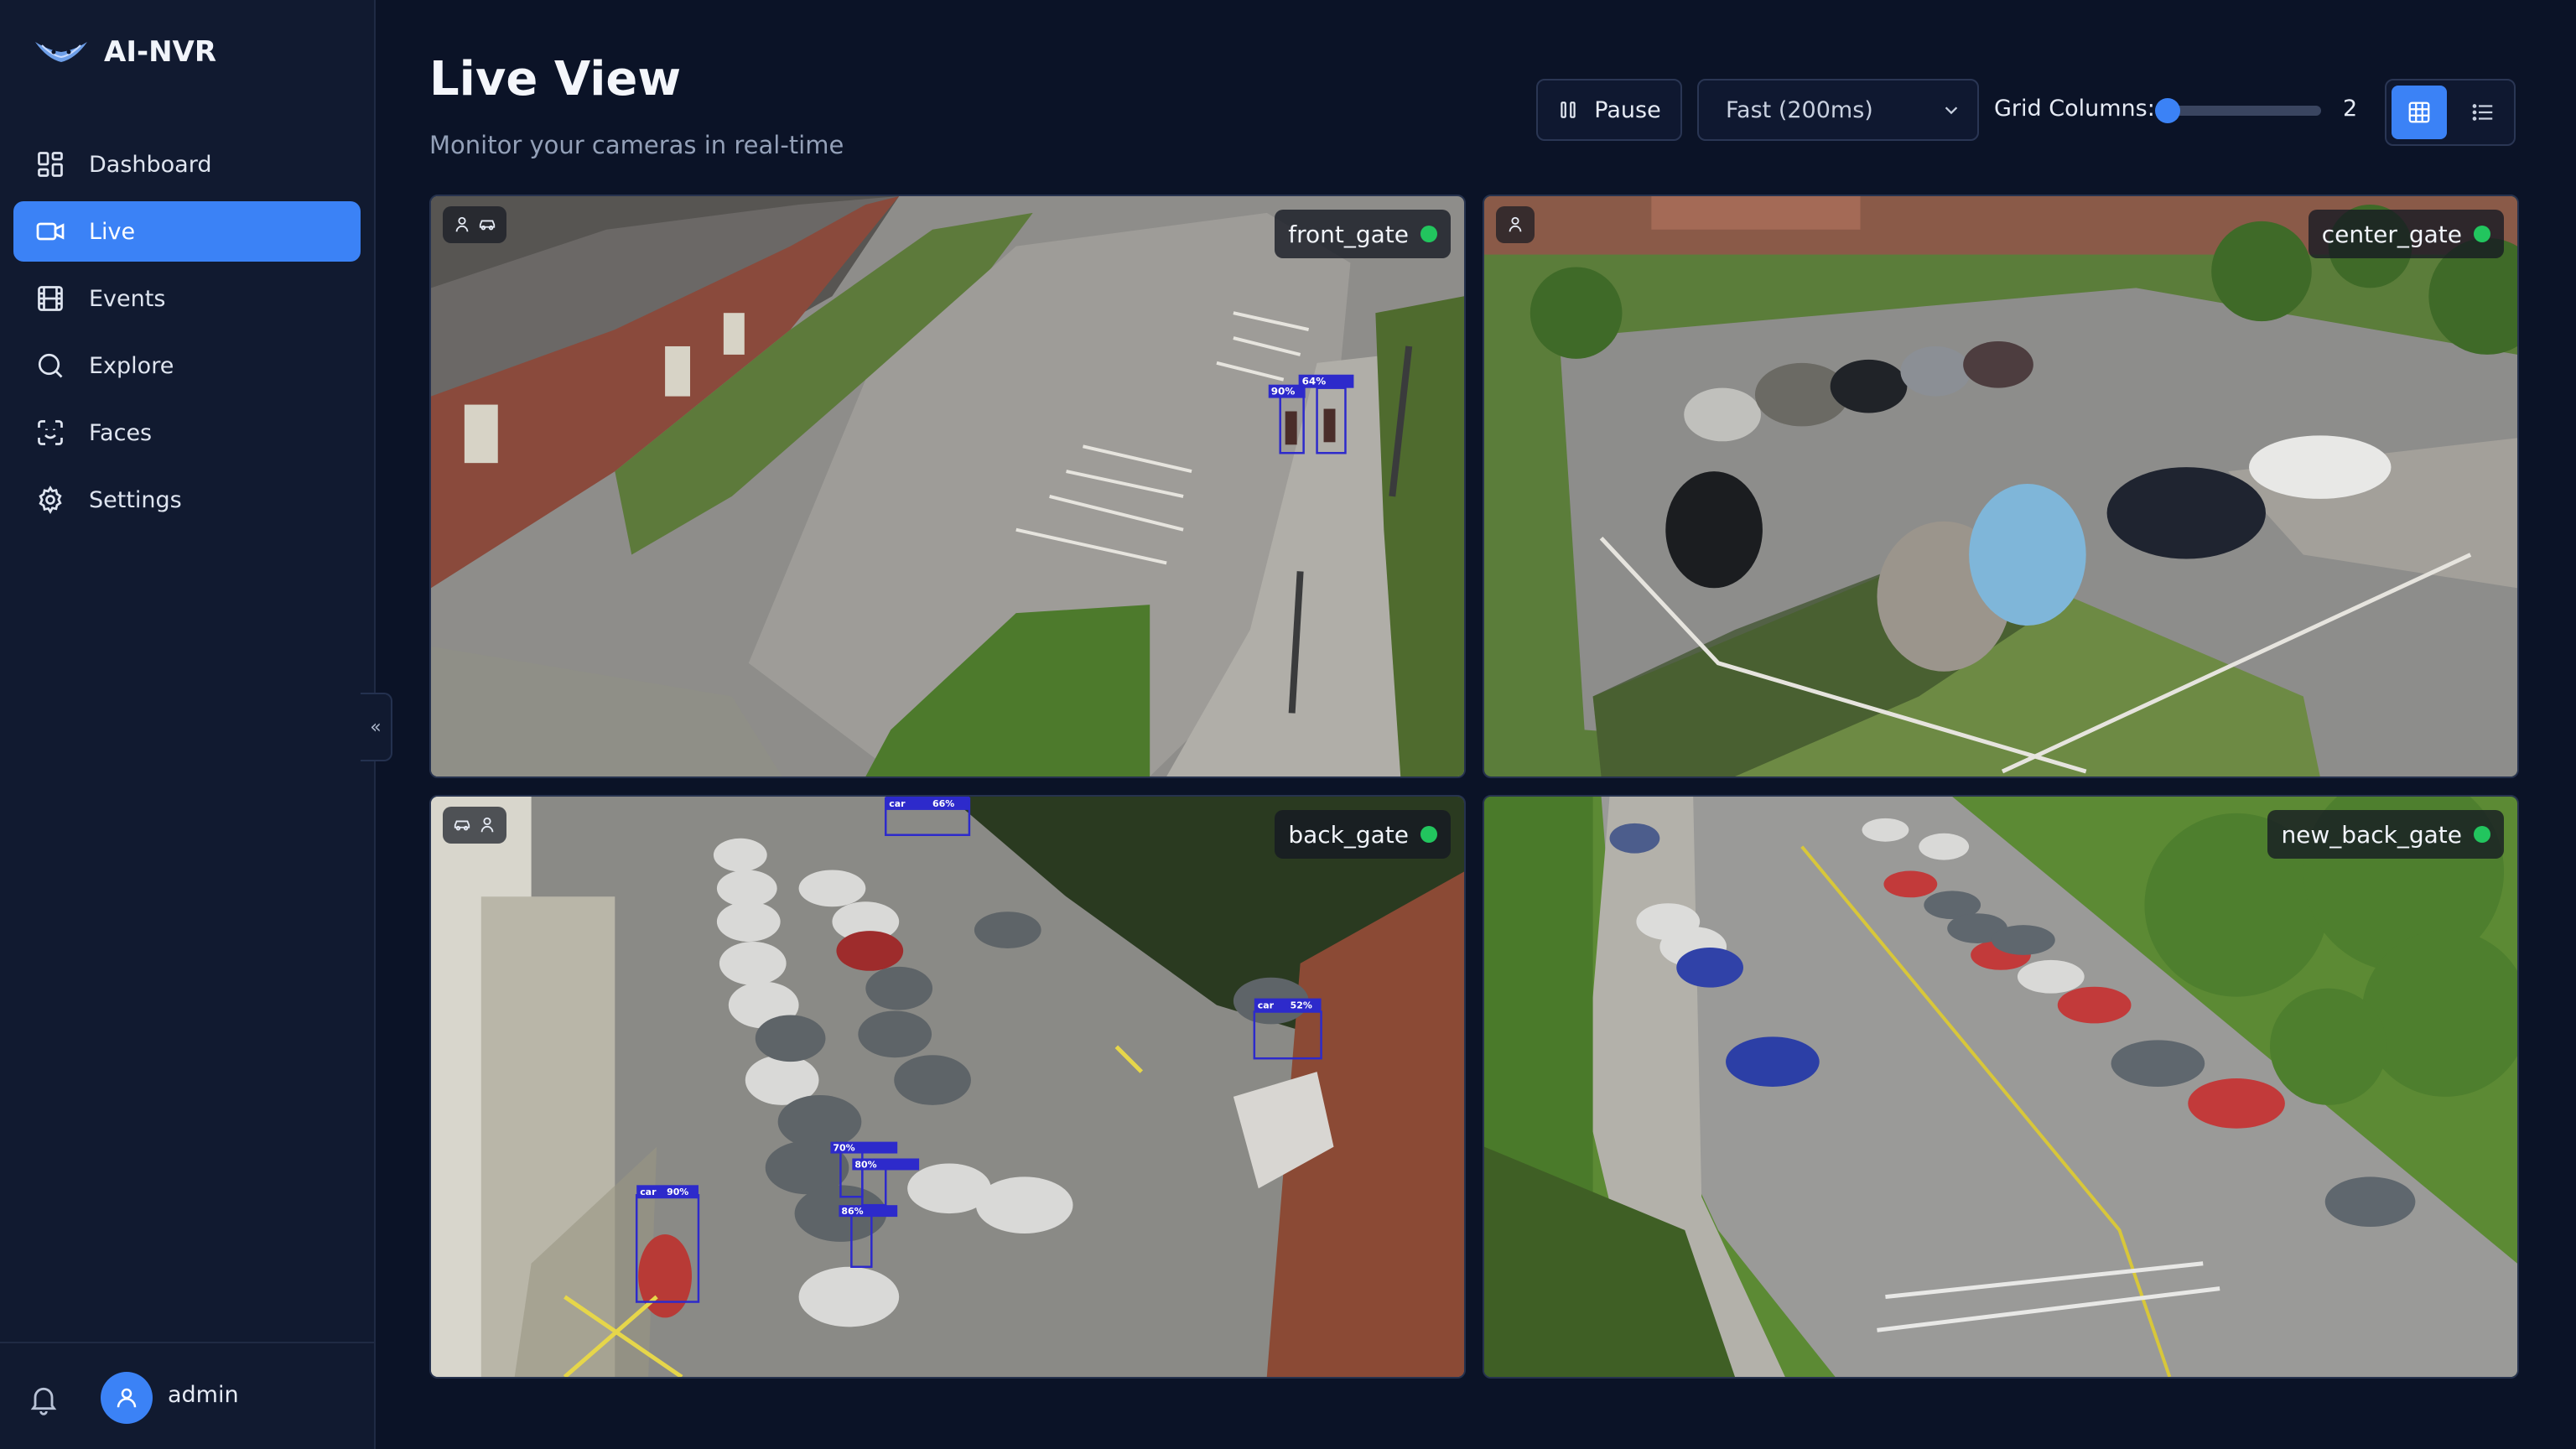 Image resolution: width=2576 pixels, height=1449 pixels. Describe the element at coordinates (150, 164) in the screenshot. I see `sidebar-item-label: Dashboard` at that location.